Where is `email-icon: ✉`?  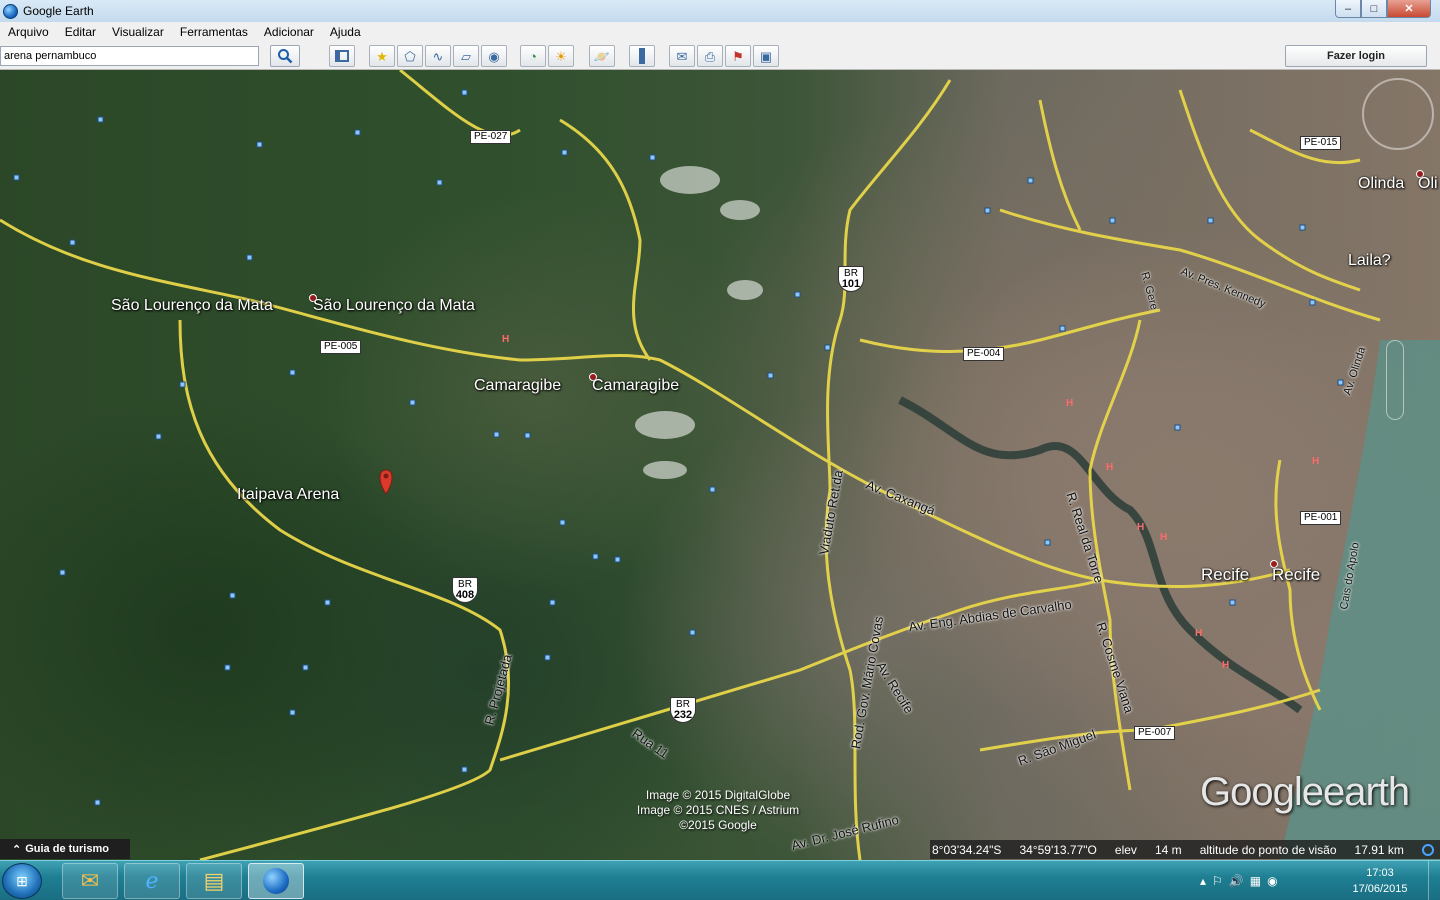
email-icon: ✉ is located at coordinates (682, 56).